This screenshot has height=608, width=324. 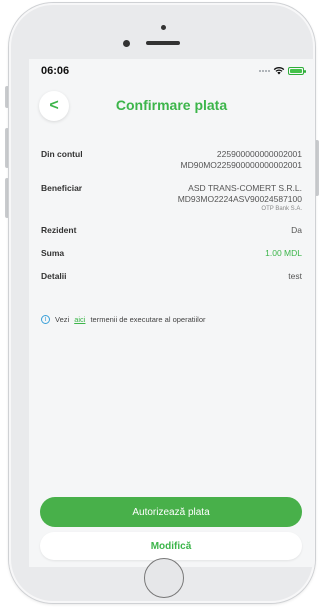 I want to click on amount-value: 1.00 MDL, so click(x=283, y=253).